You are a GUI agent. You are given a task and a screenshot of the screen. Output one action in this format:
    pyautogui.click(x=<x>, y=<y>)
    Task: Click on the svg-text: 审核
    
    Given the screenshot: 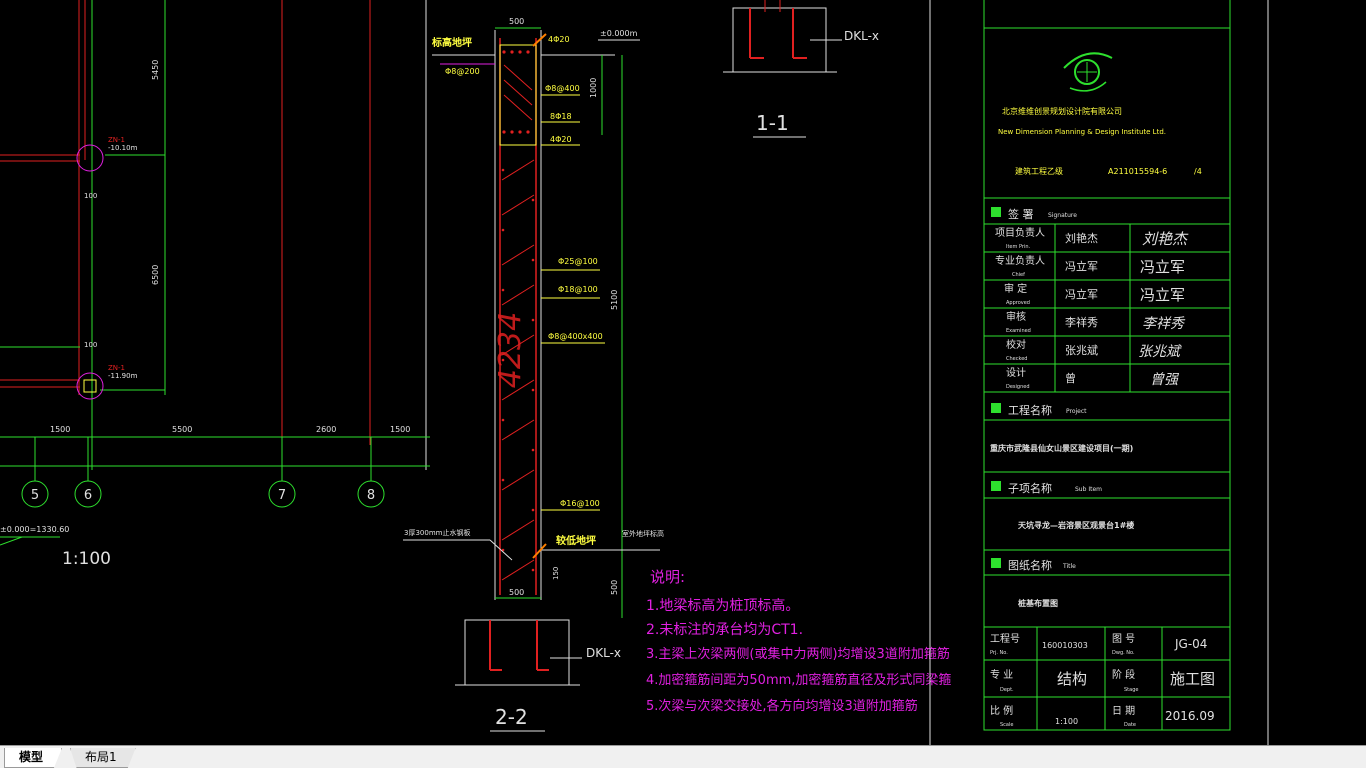 What is the action you would take?
    pyautogui.click(x=1016, y=316)
    